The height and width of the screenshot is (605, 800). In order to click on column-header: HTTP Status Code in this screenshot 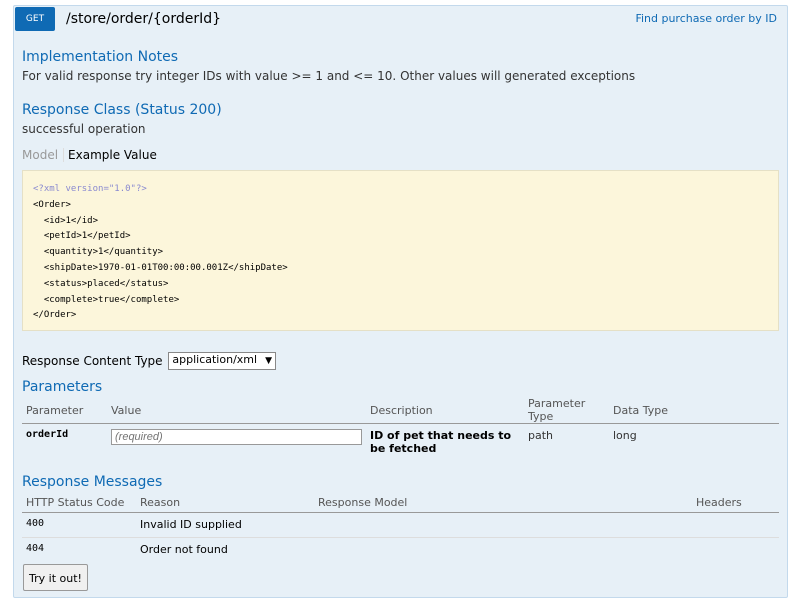, I will do `click(79, 502)`.